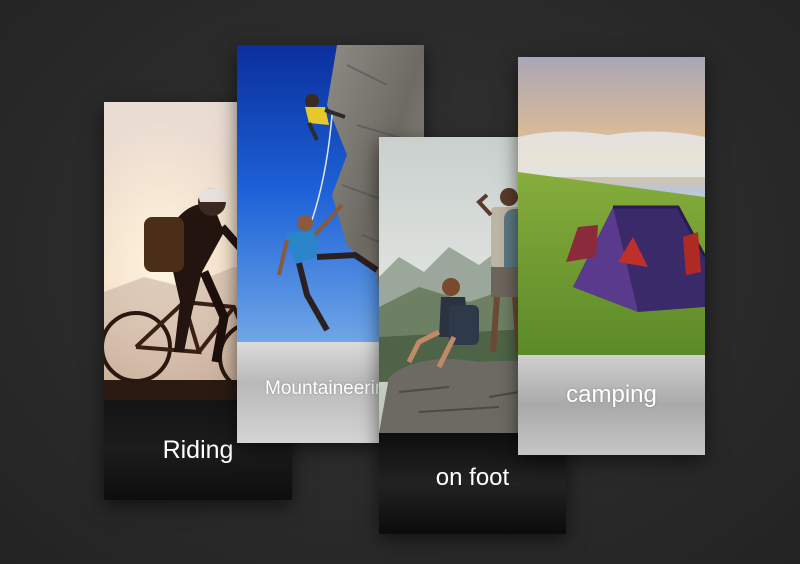  I want to click on camping-label: camping, so click(611, 394).